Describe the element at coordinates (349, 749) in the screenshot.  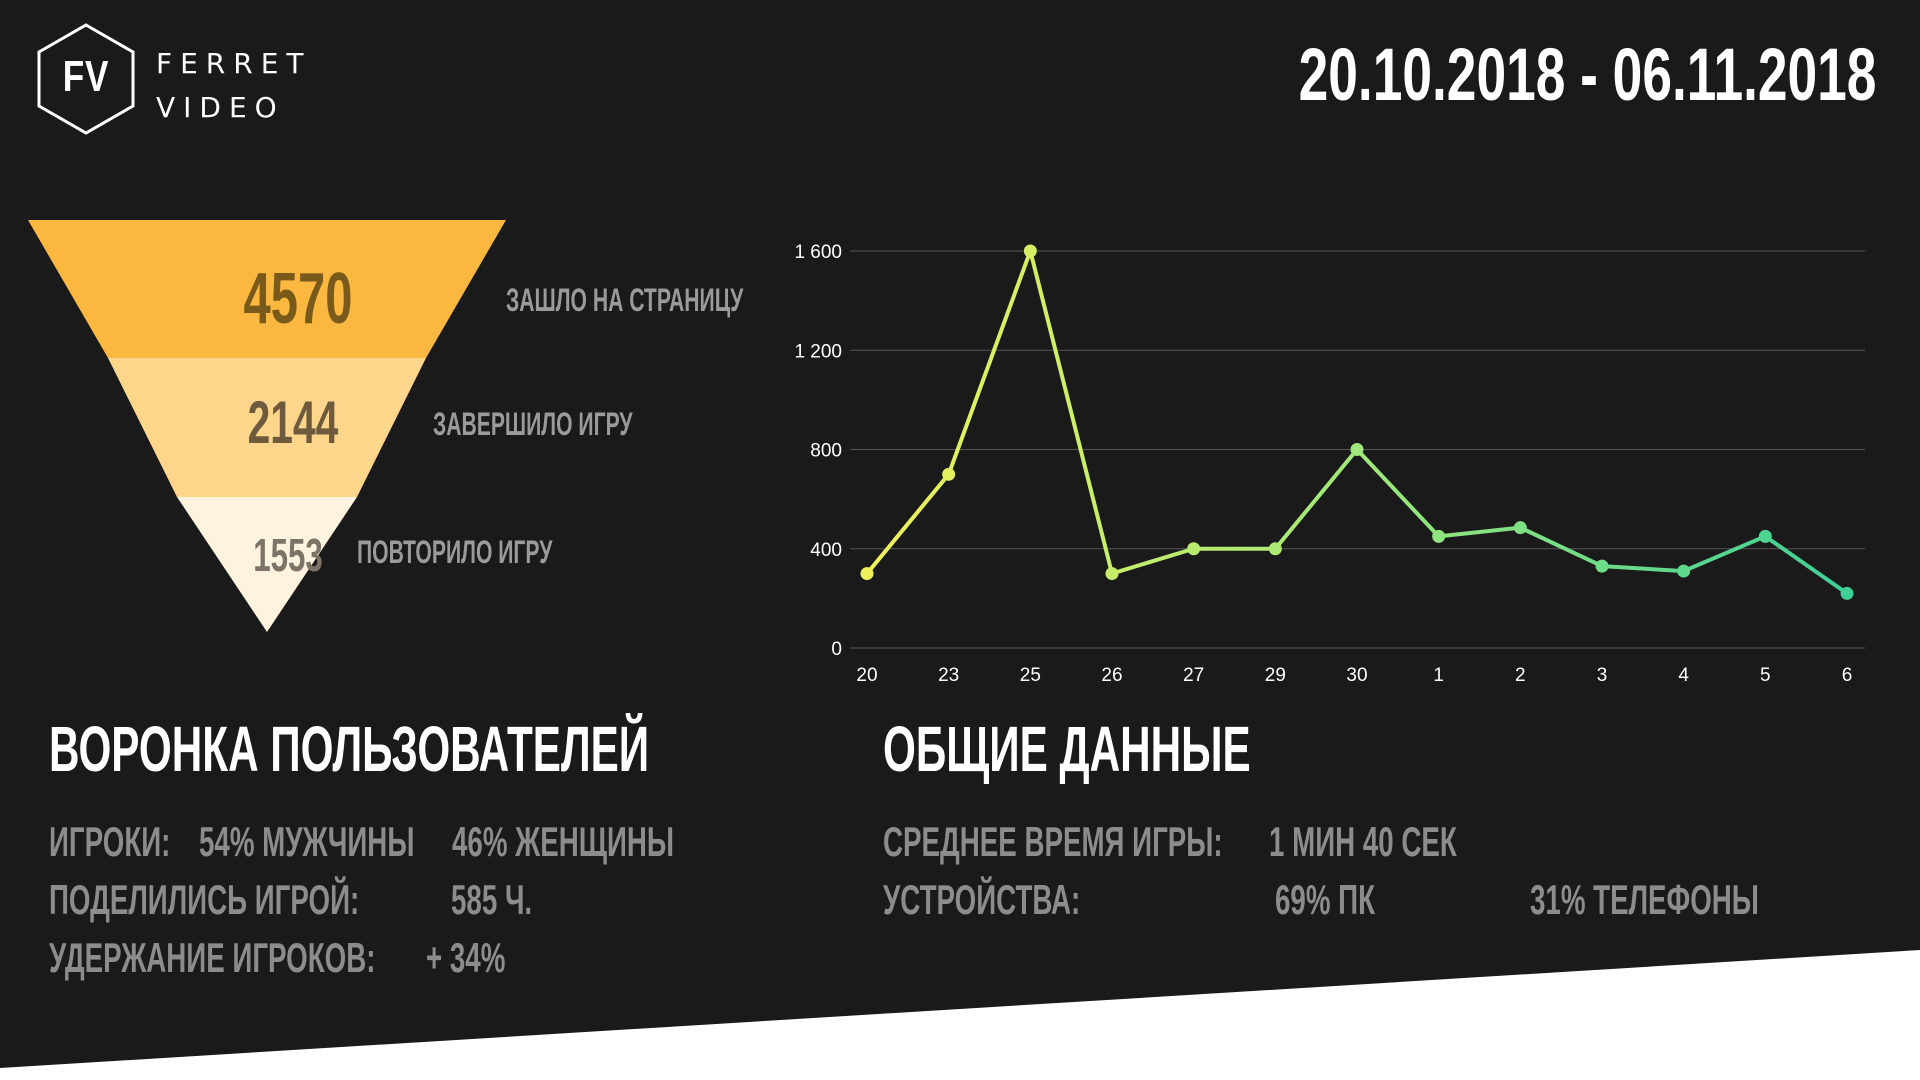
I see `funnel-section-title: ВОРОНКА ПОЛЬЗОВАТЕЛЕЙ` at that location.